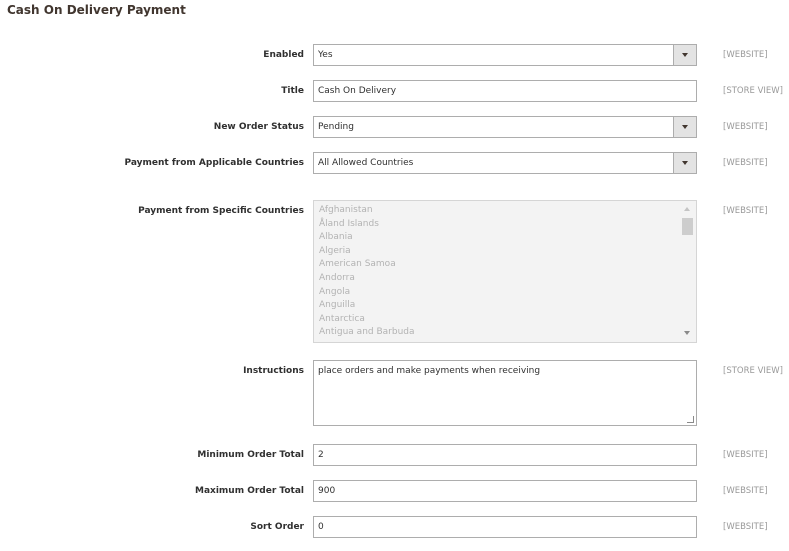 This screenshot has width=789, height=551. Describe the element at coordinates (687, 271) in the screenshot. I see `countries-scrollbar` at that location.